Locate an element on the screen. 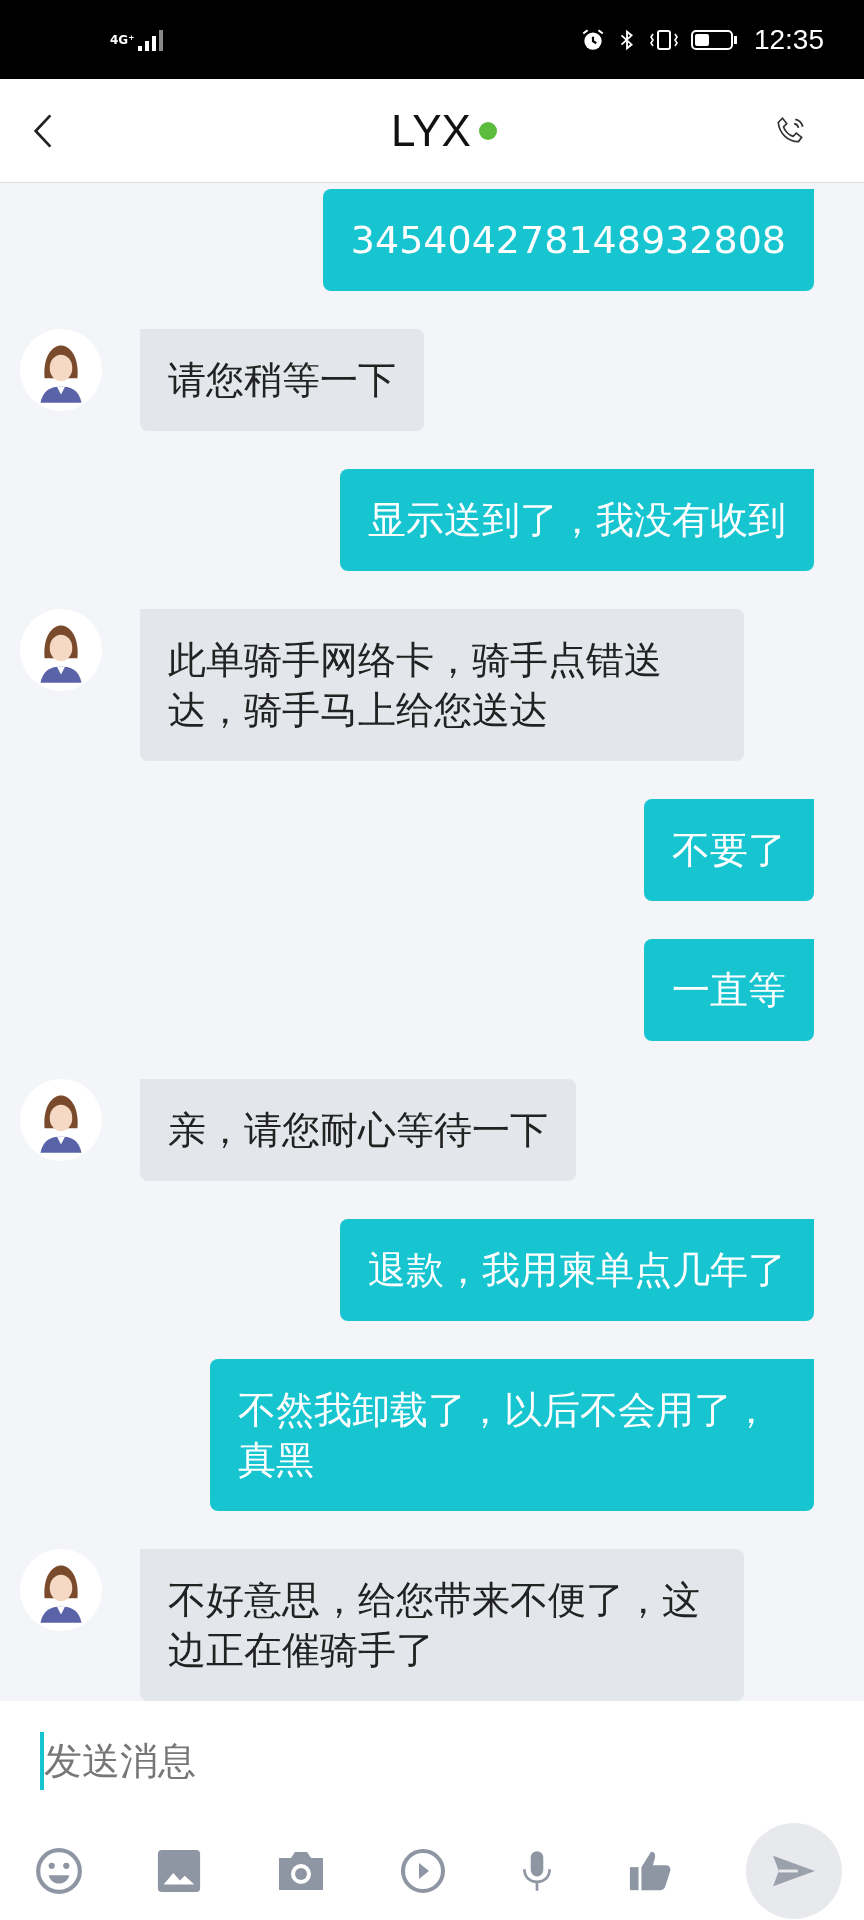  image-icon is located at coordinates (179, 1870).